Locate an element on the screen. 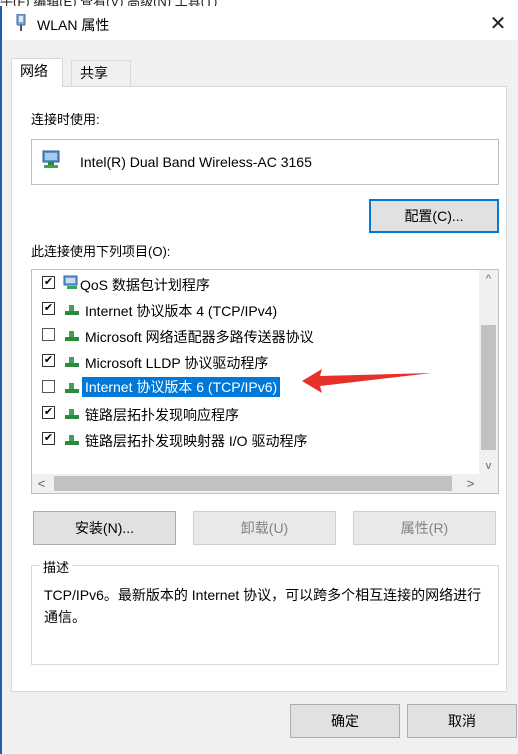 The image size is (518, 754). title-bar: WLAN 属性 ✕ is located at coordinates (259, 23).